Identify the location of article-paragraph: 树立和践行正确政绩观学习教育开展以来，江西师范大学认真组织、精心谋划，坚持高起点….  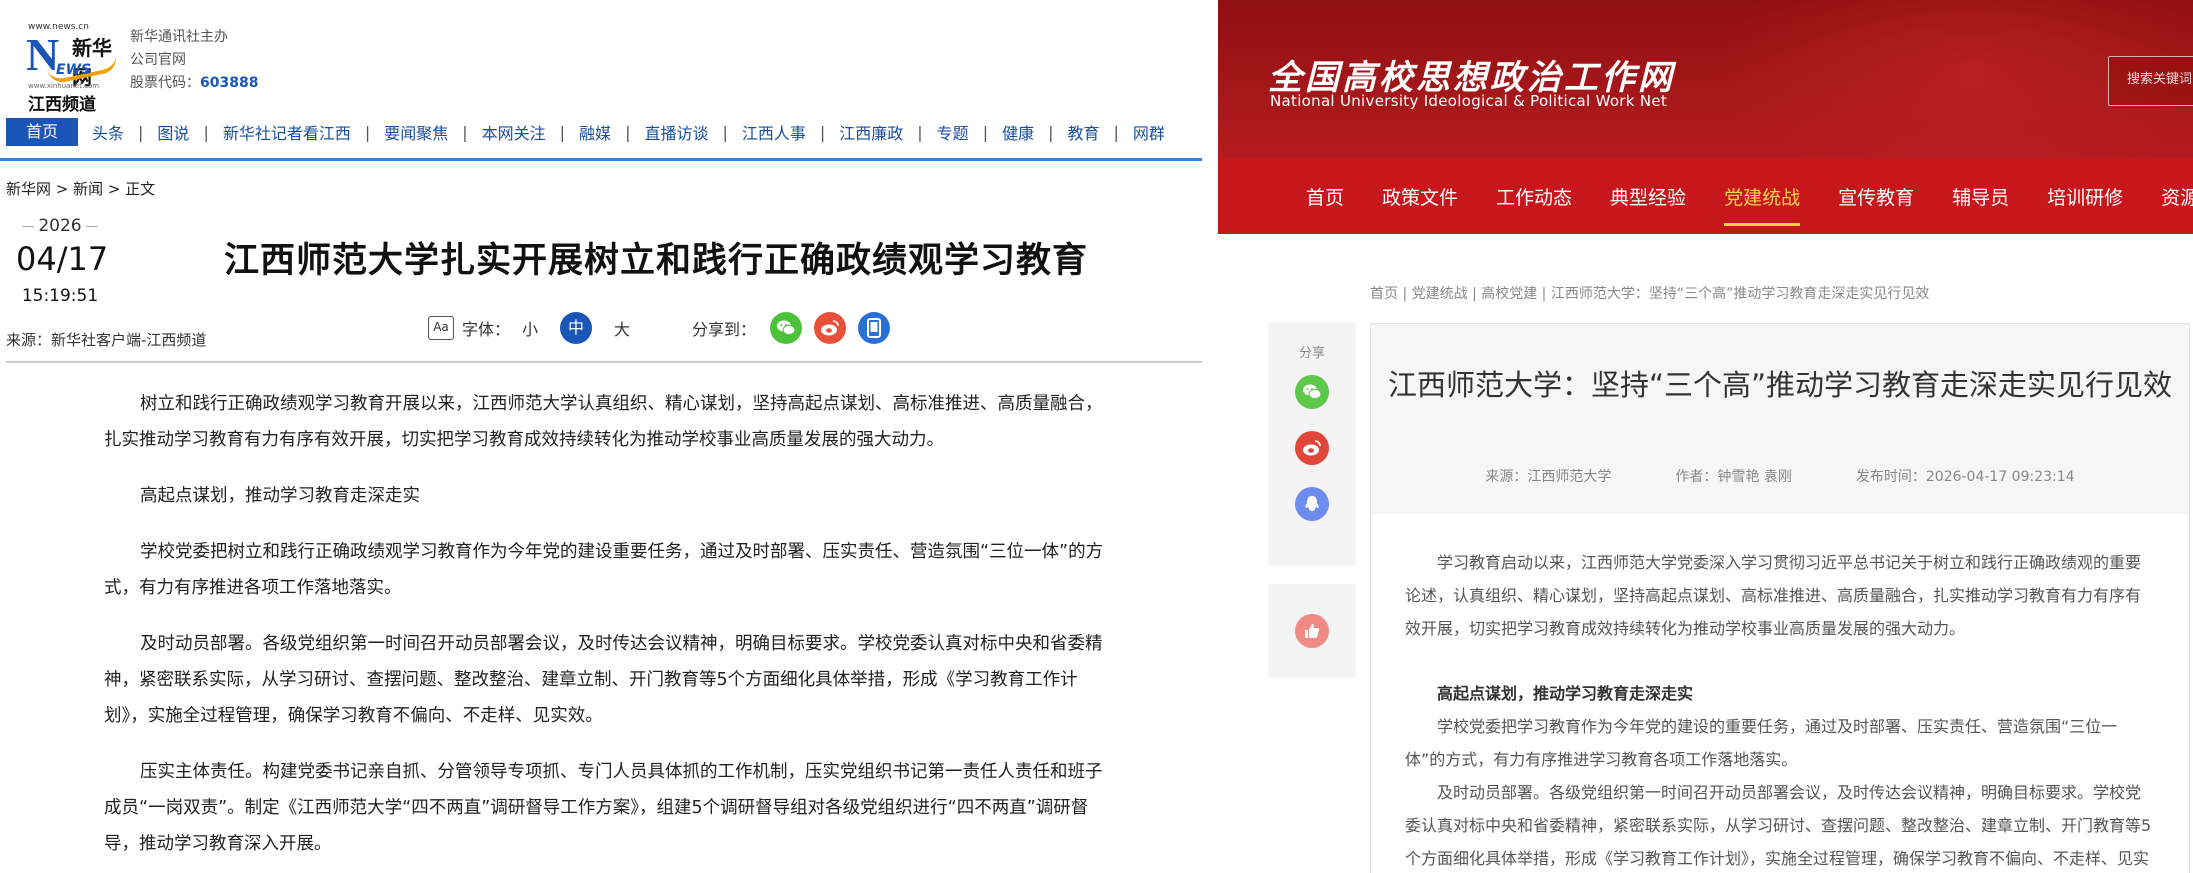
(603, 422).